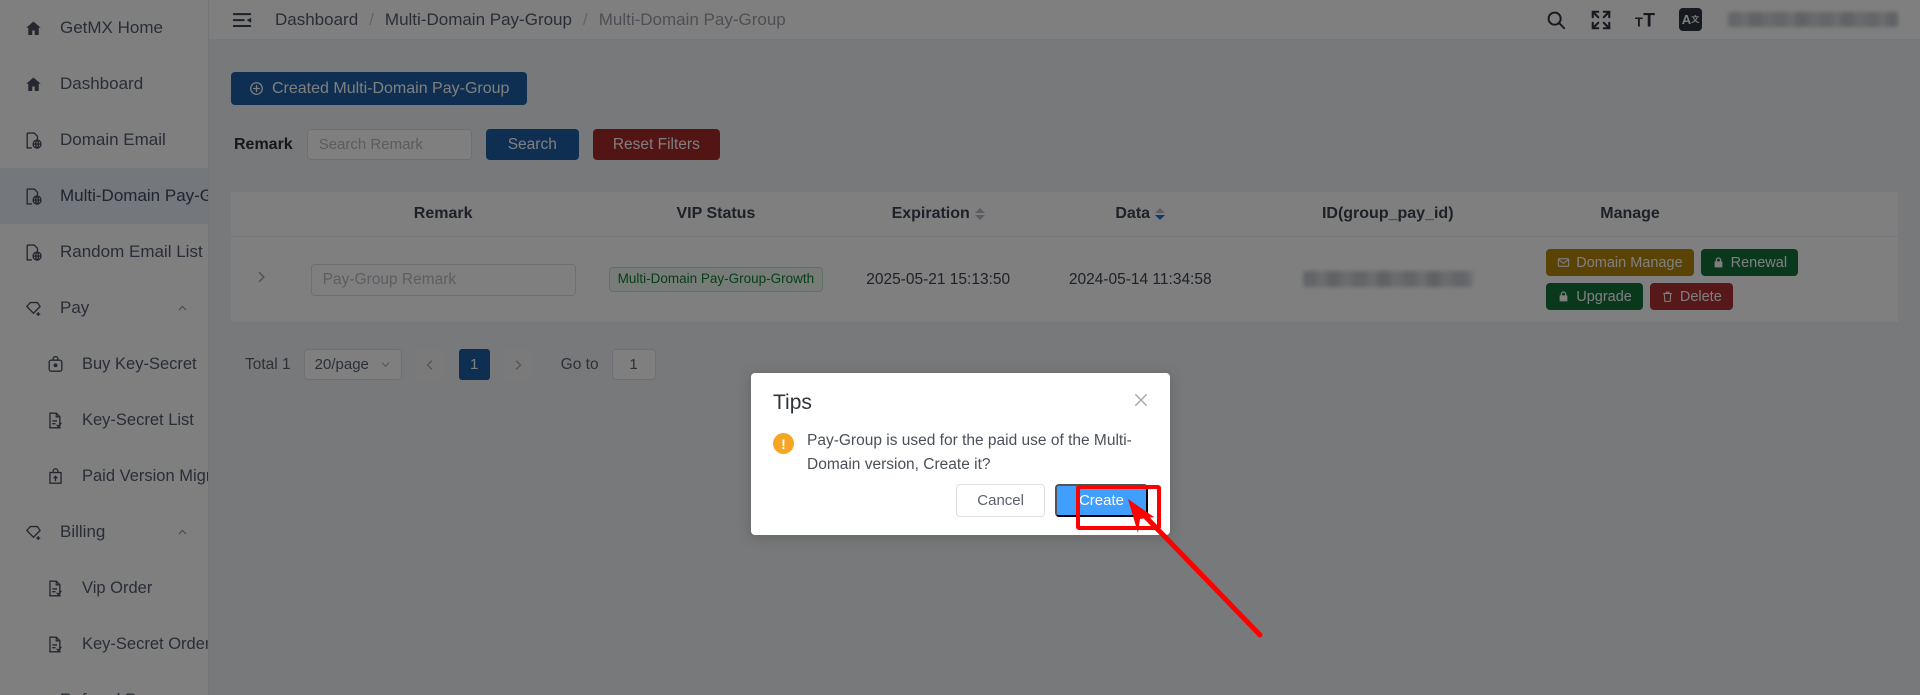  I want to click on dialog-footer: Cancel Create, so click(960, 509).